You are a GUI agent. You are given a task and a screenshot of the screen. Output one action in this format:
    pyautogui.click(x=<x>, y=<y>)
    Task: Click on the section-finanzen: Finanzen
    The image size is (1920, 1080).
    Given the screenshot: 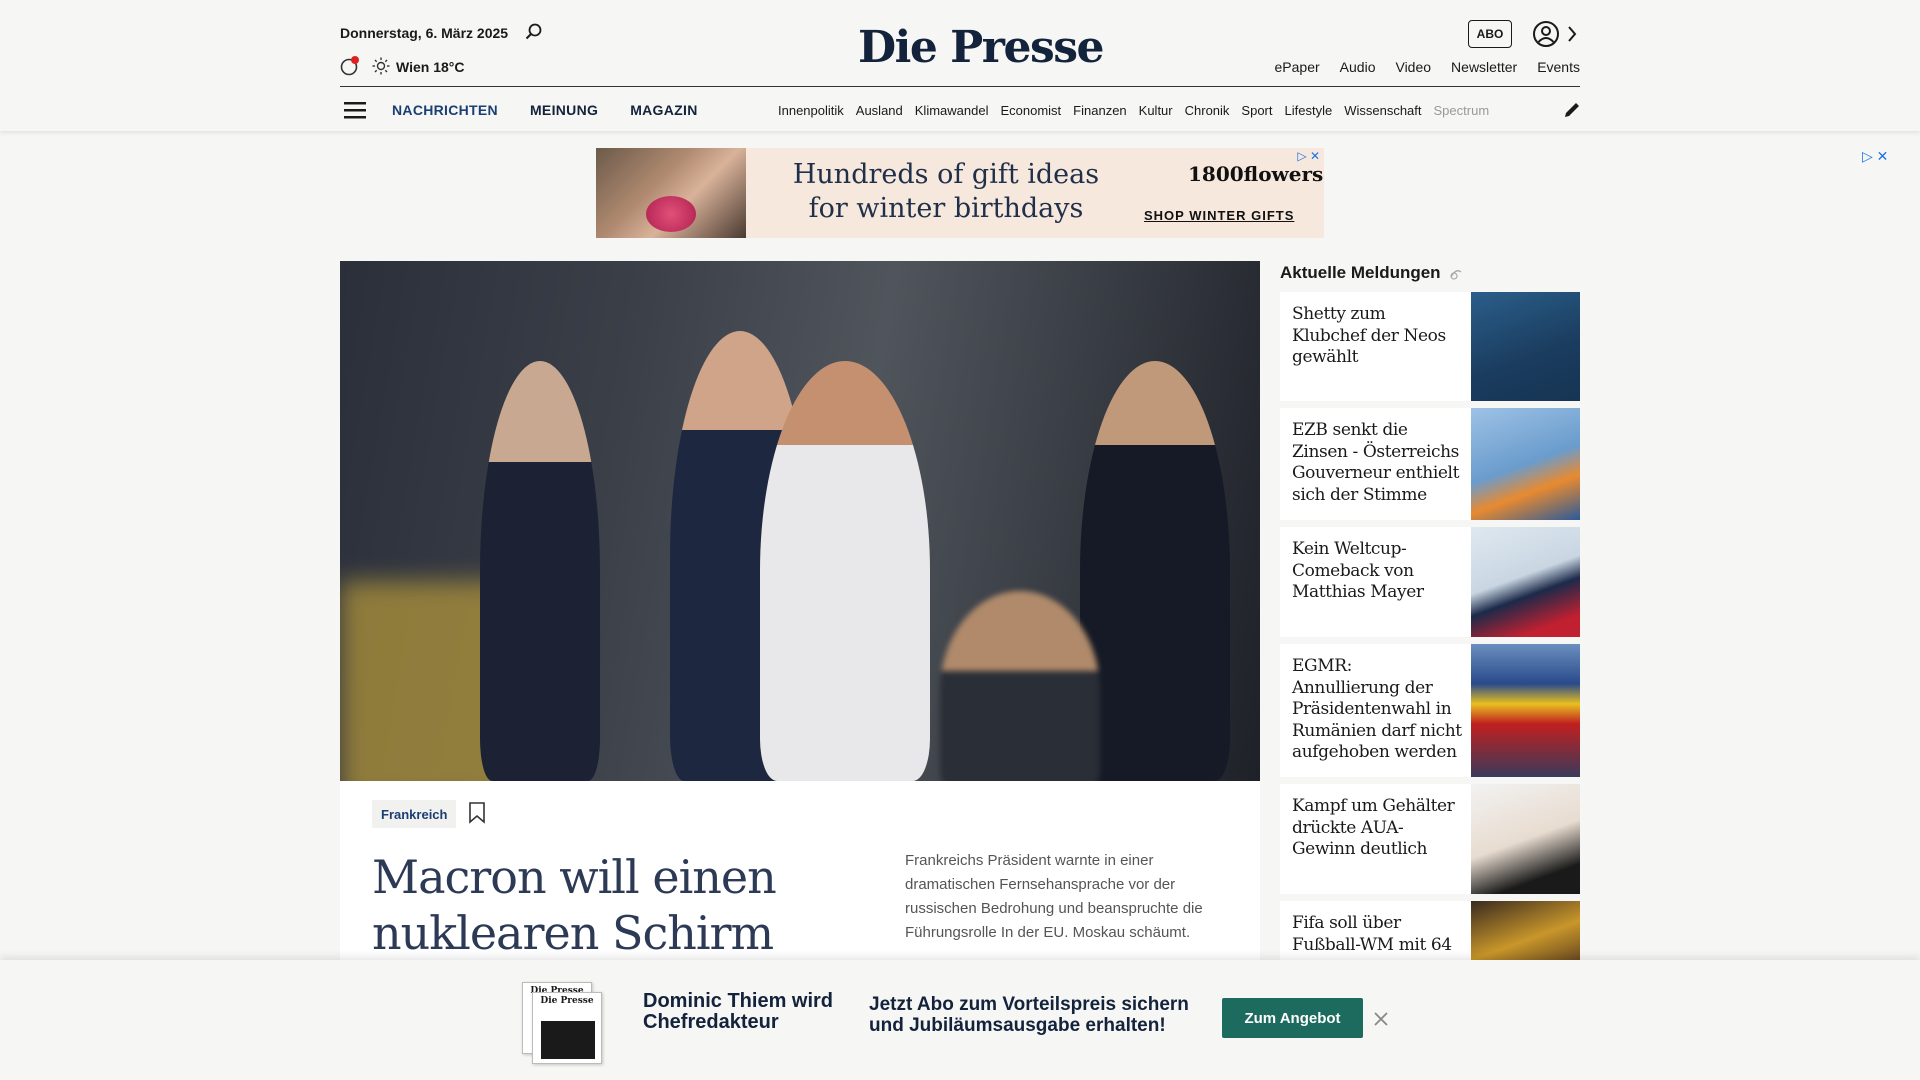 What is the action you would take?
    pyautogui.click(x=1099, y=110)
    